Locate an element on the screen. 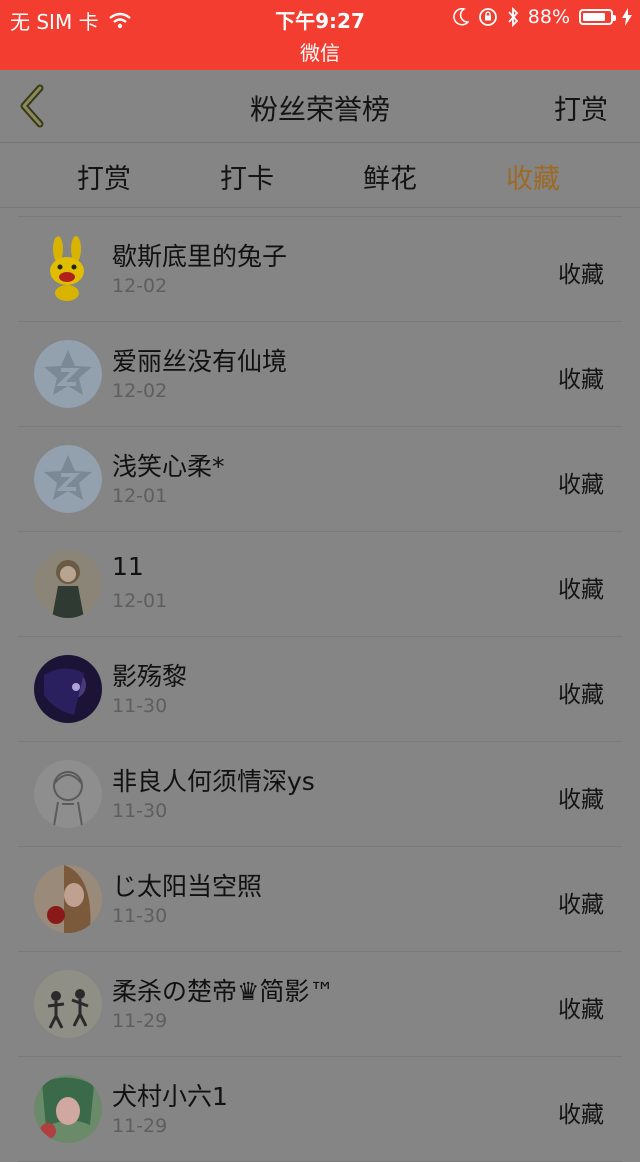 The image size is (640, 1162). bunny-avatar is located at coordinates (68, 269).